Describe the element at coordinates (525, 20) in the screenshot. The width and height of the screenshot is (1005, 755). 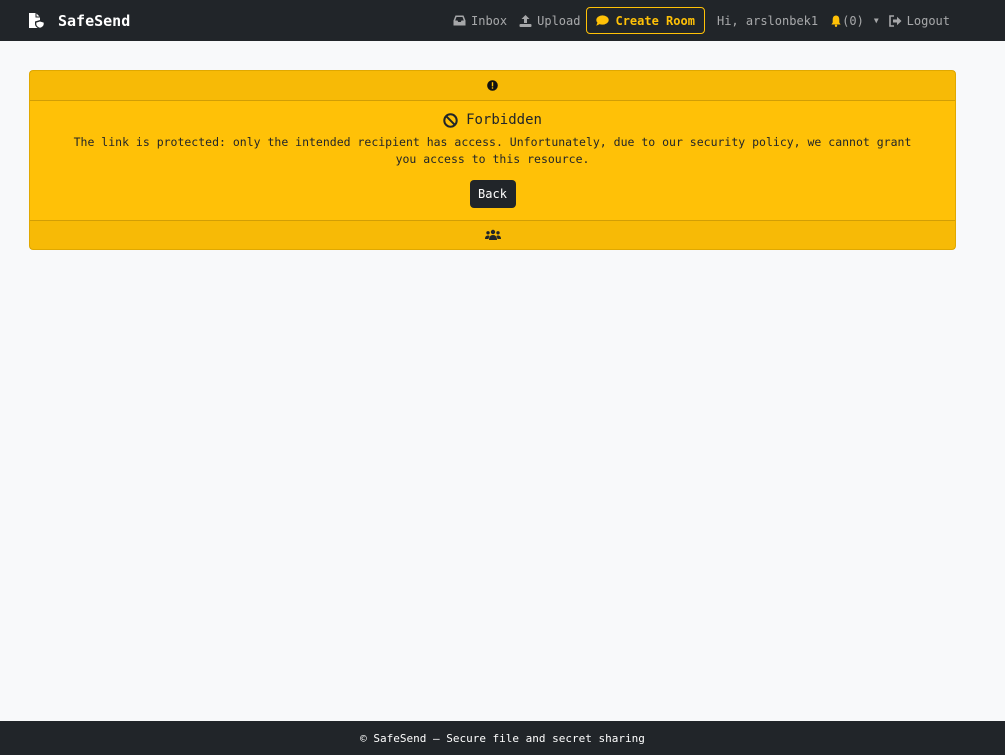
I see `upload-icon` at that location.